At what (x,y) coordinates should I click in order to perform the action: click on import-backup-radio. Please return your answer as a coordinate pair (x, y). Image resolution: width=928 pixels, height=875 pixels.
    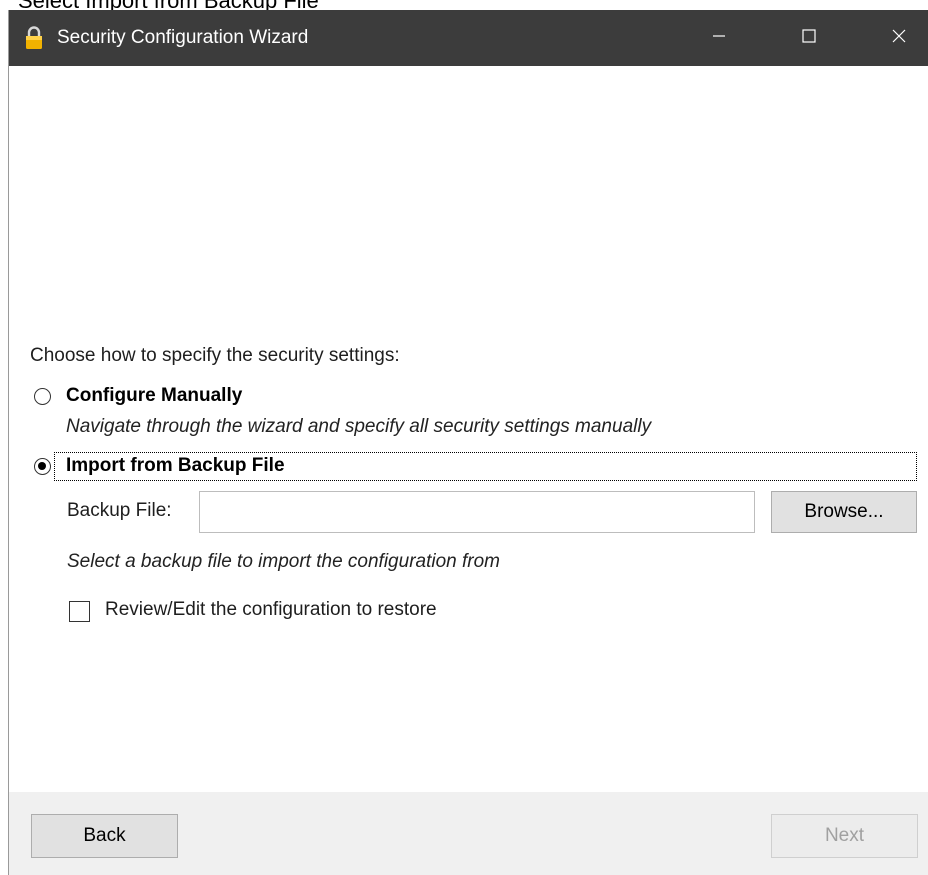
    Looking at the image, I should click on (42, 466).